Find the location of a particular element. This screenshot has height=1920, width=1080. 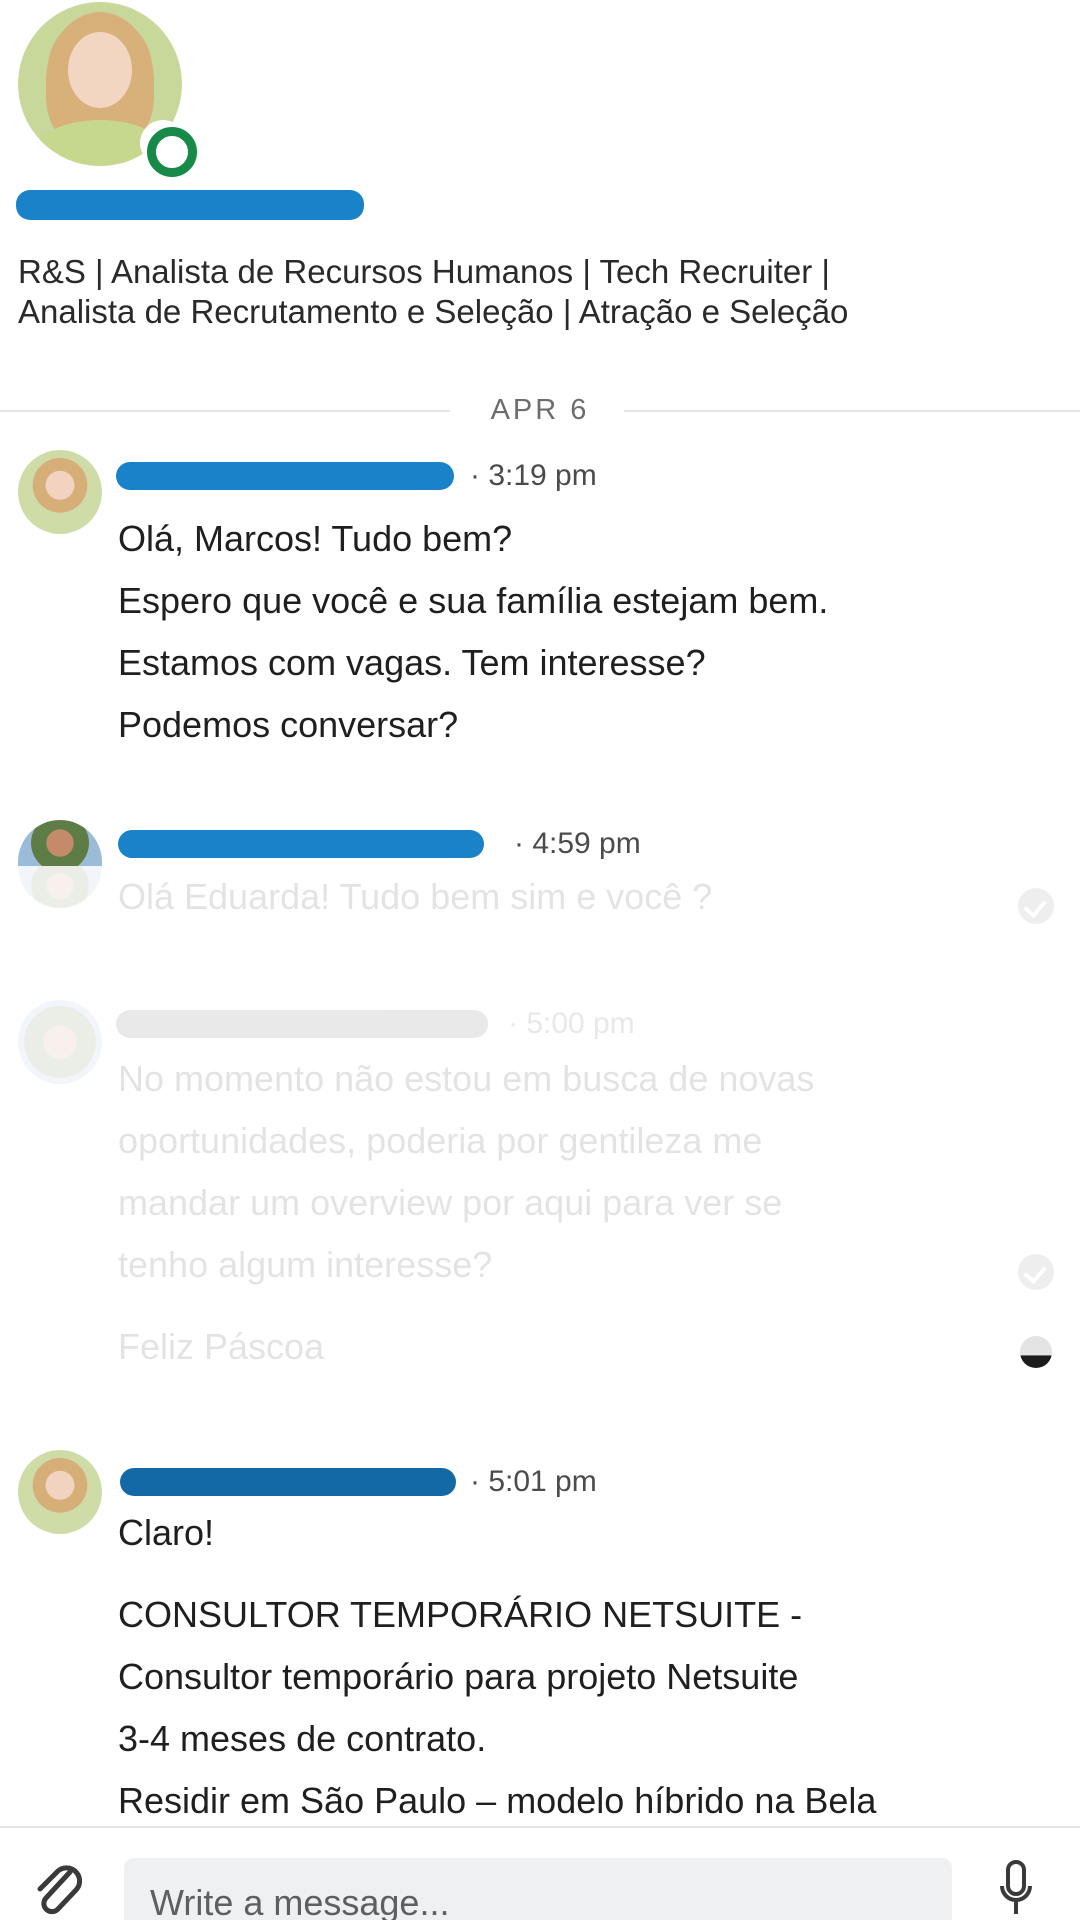

date-label: APR 6 is located at coordinates (540, 410).